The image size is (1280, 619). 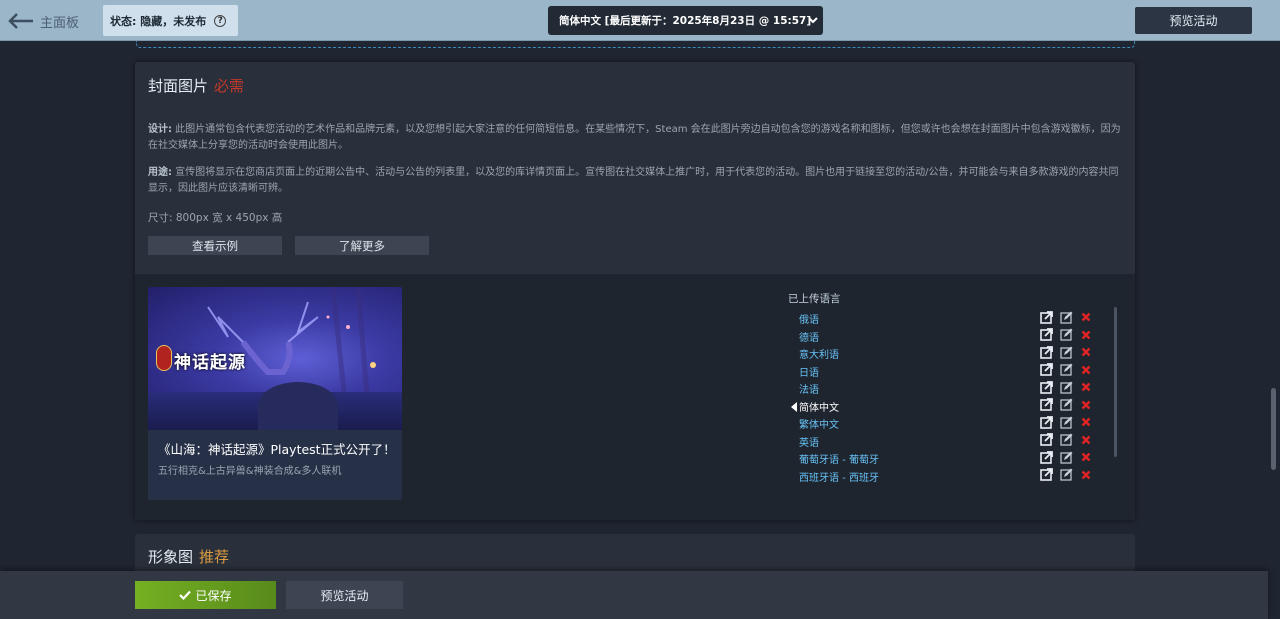 I want to click on design-label: 设计:, so click(x=160, y=129).